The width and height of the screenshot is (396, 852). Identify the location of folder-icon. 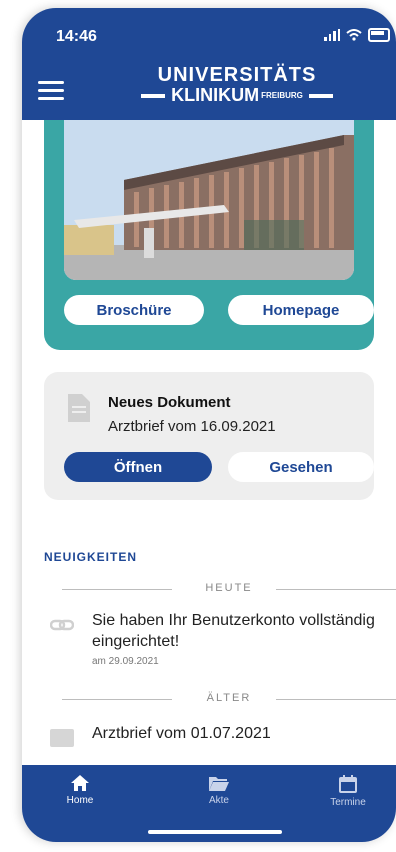
(219, 784).